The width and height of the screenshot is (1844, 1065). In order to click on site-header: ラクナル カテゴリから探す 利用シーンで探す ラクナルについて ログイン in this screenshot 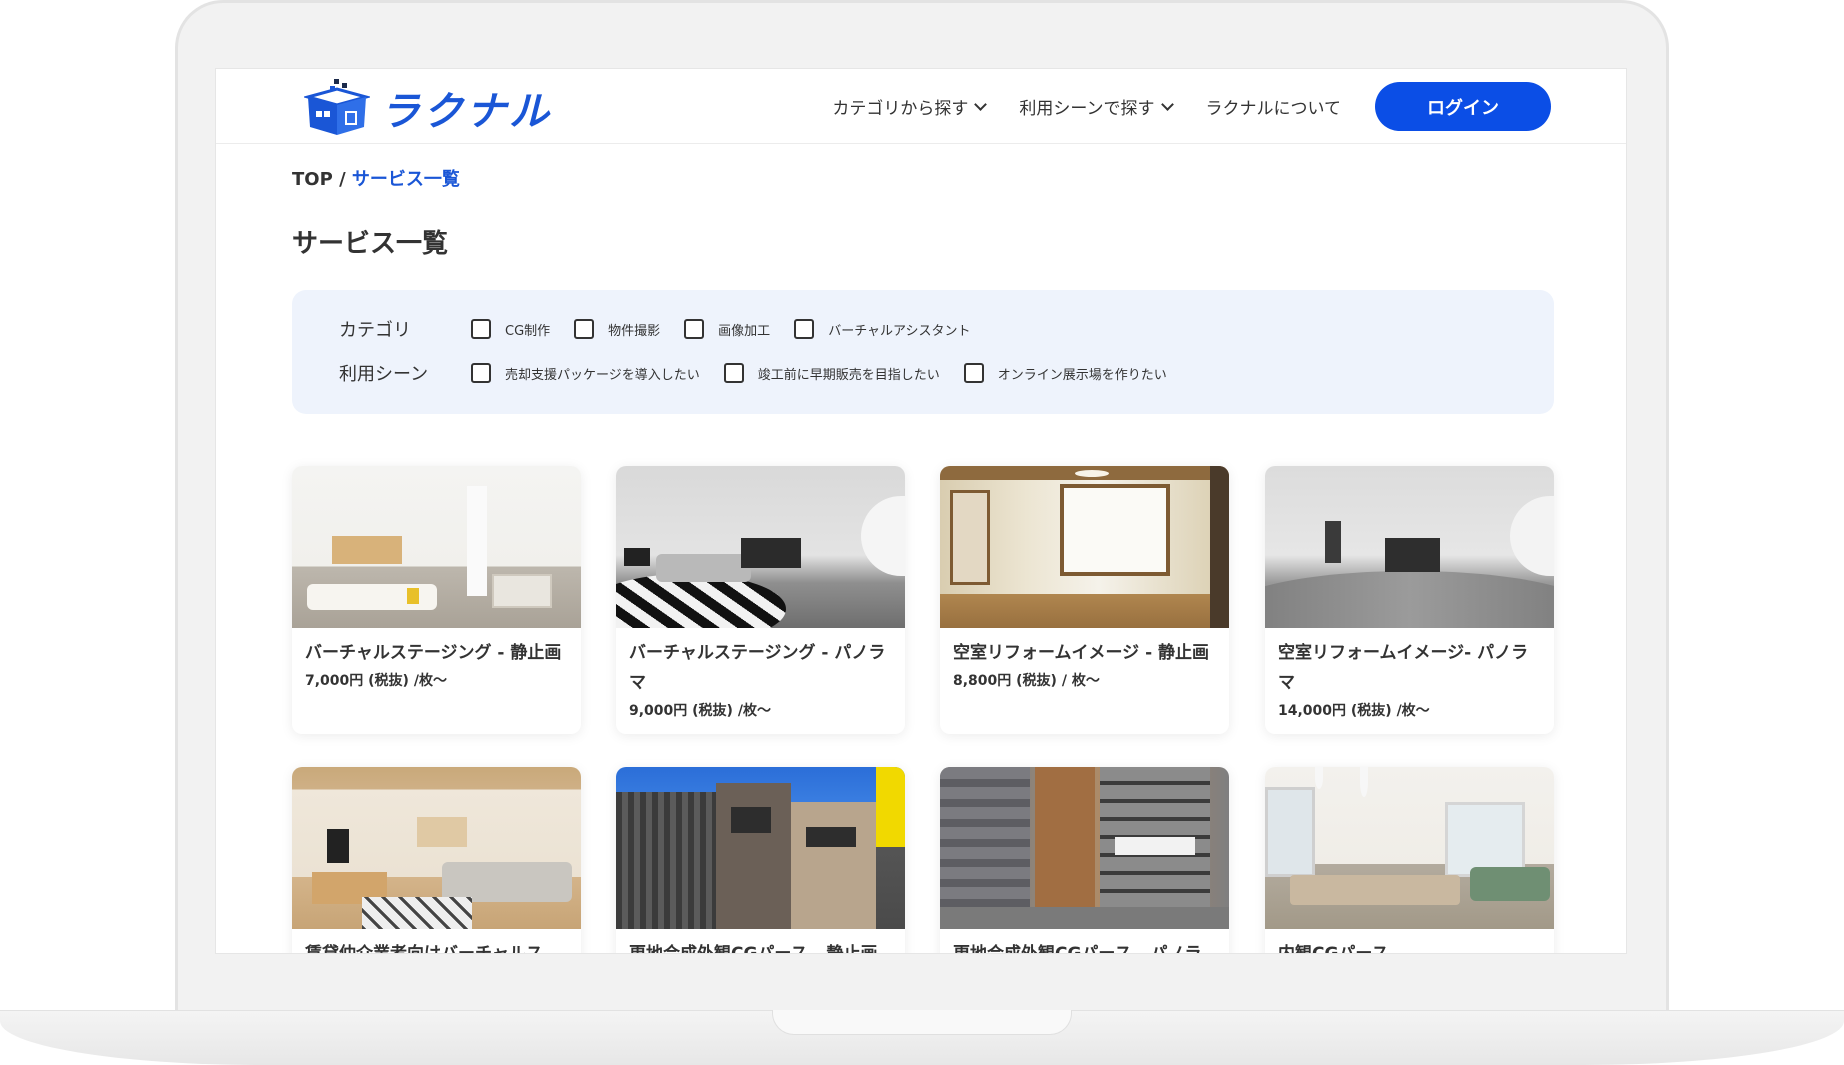, I will do `click(921, 106)`.